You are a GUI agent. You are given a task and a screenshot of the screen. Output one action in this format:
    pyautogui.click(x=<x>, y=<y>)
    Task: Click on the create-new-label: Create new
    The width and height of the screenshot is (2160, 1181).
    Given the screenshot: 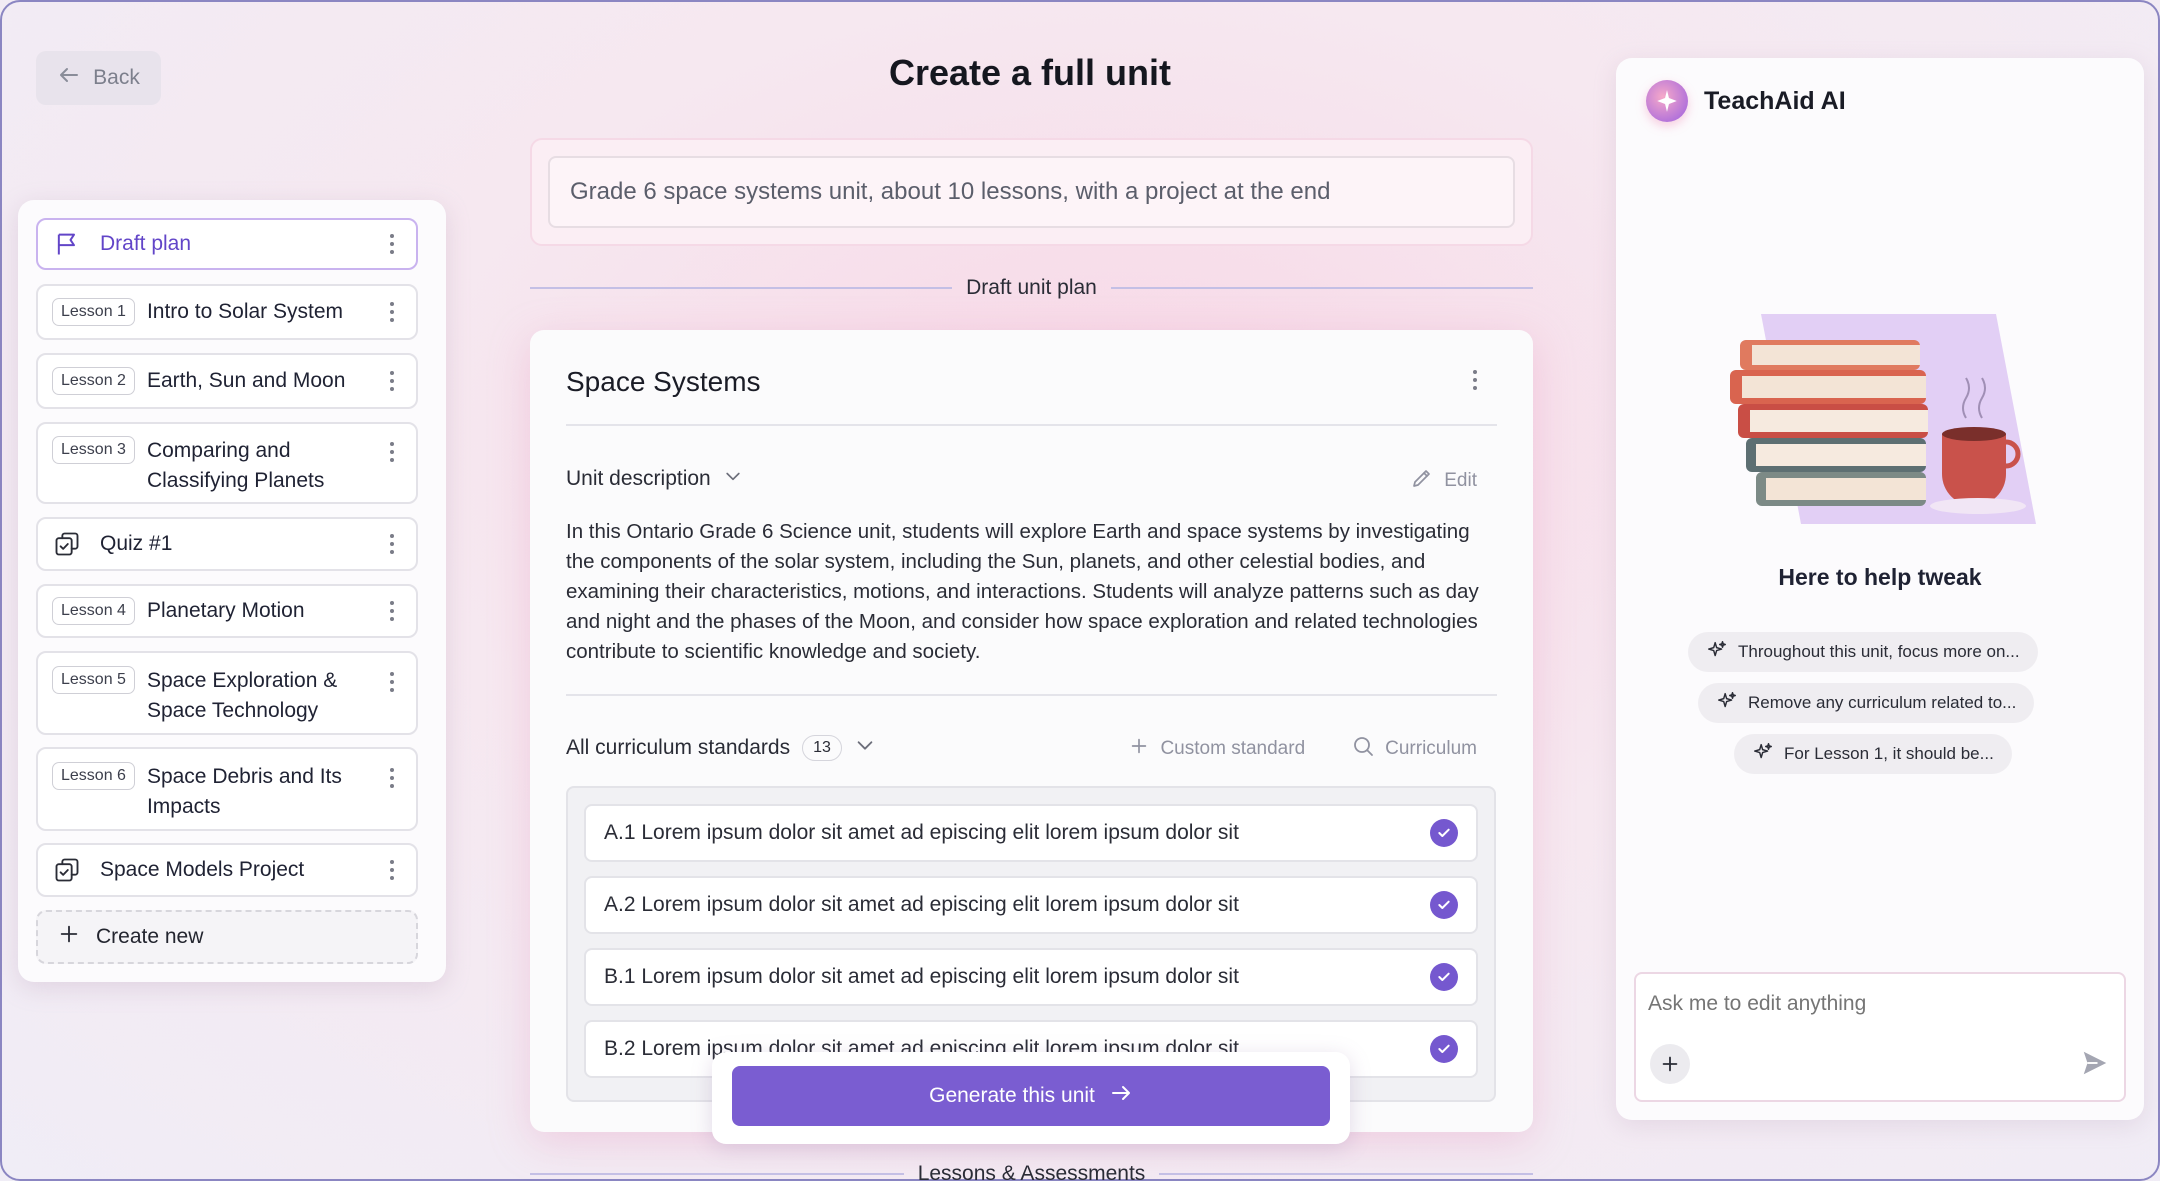 What is the action you would take?
    pyautogui.click(x=150, y=936)
    